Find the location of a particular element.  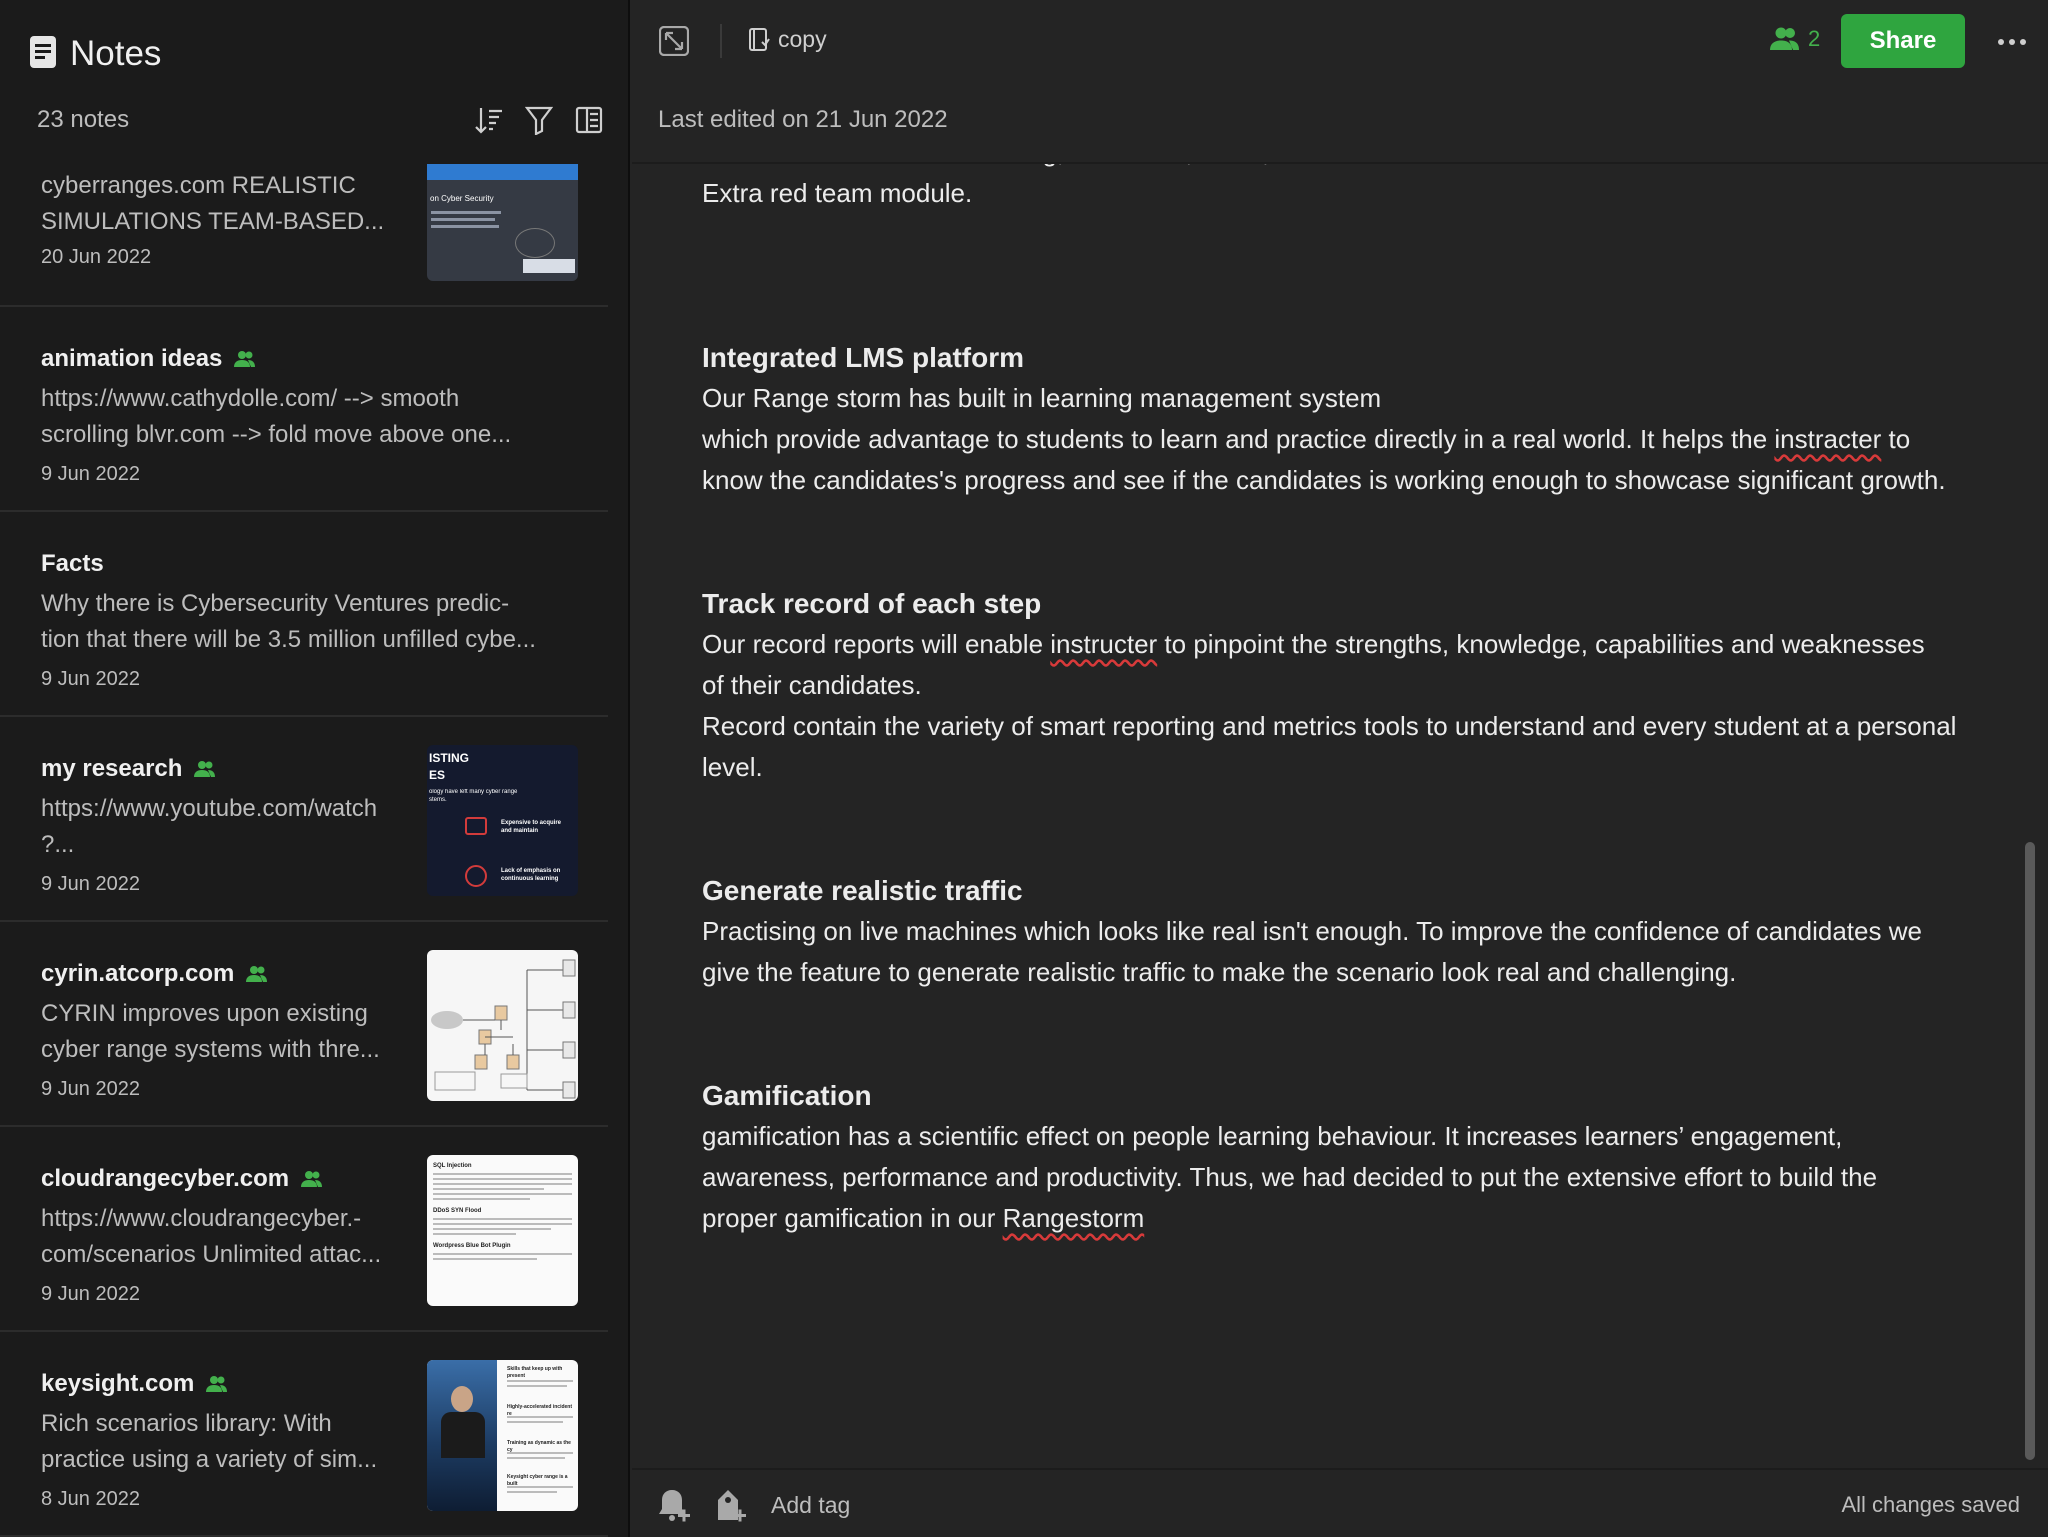

photo-icon is located at coordinates (462, 1435).